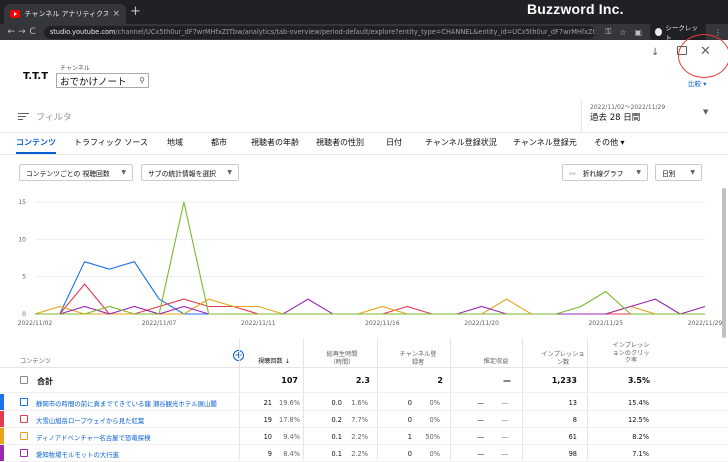 The image size is (728, 462). I want to click on date-period-label: 過去 28 日間, so click(615, 118).